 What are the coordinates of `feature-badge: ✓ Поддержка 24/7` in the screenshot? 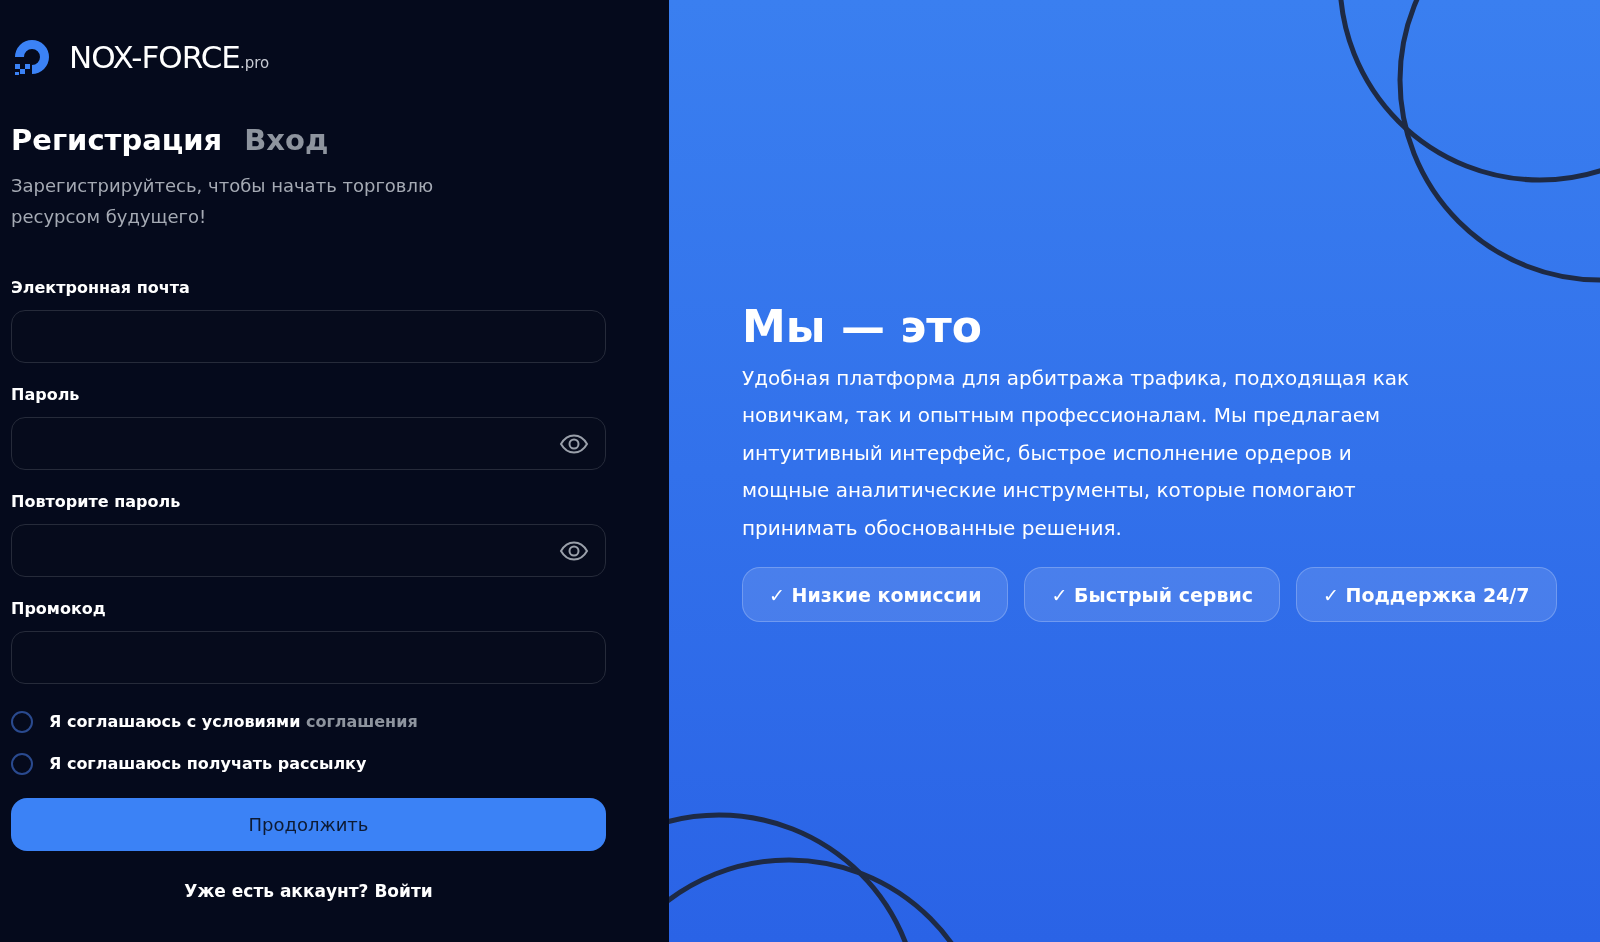 It's located at (1426, 595).